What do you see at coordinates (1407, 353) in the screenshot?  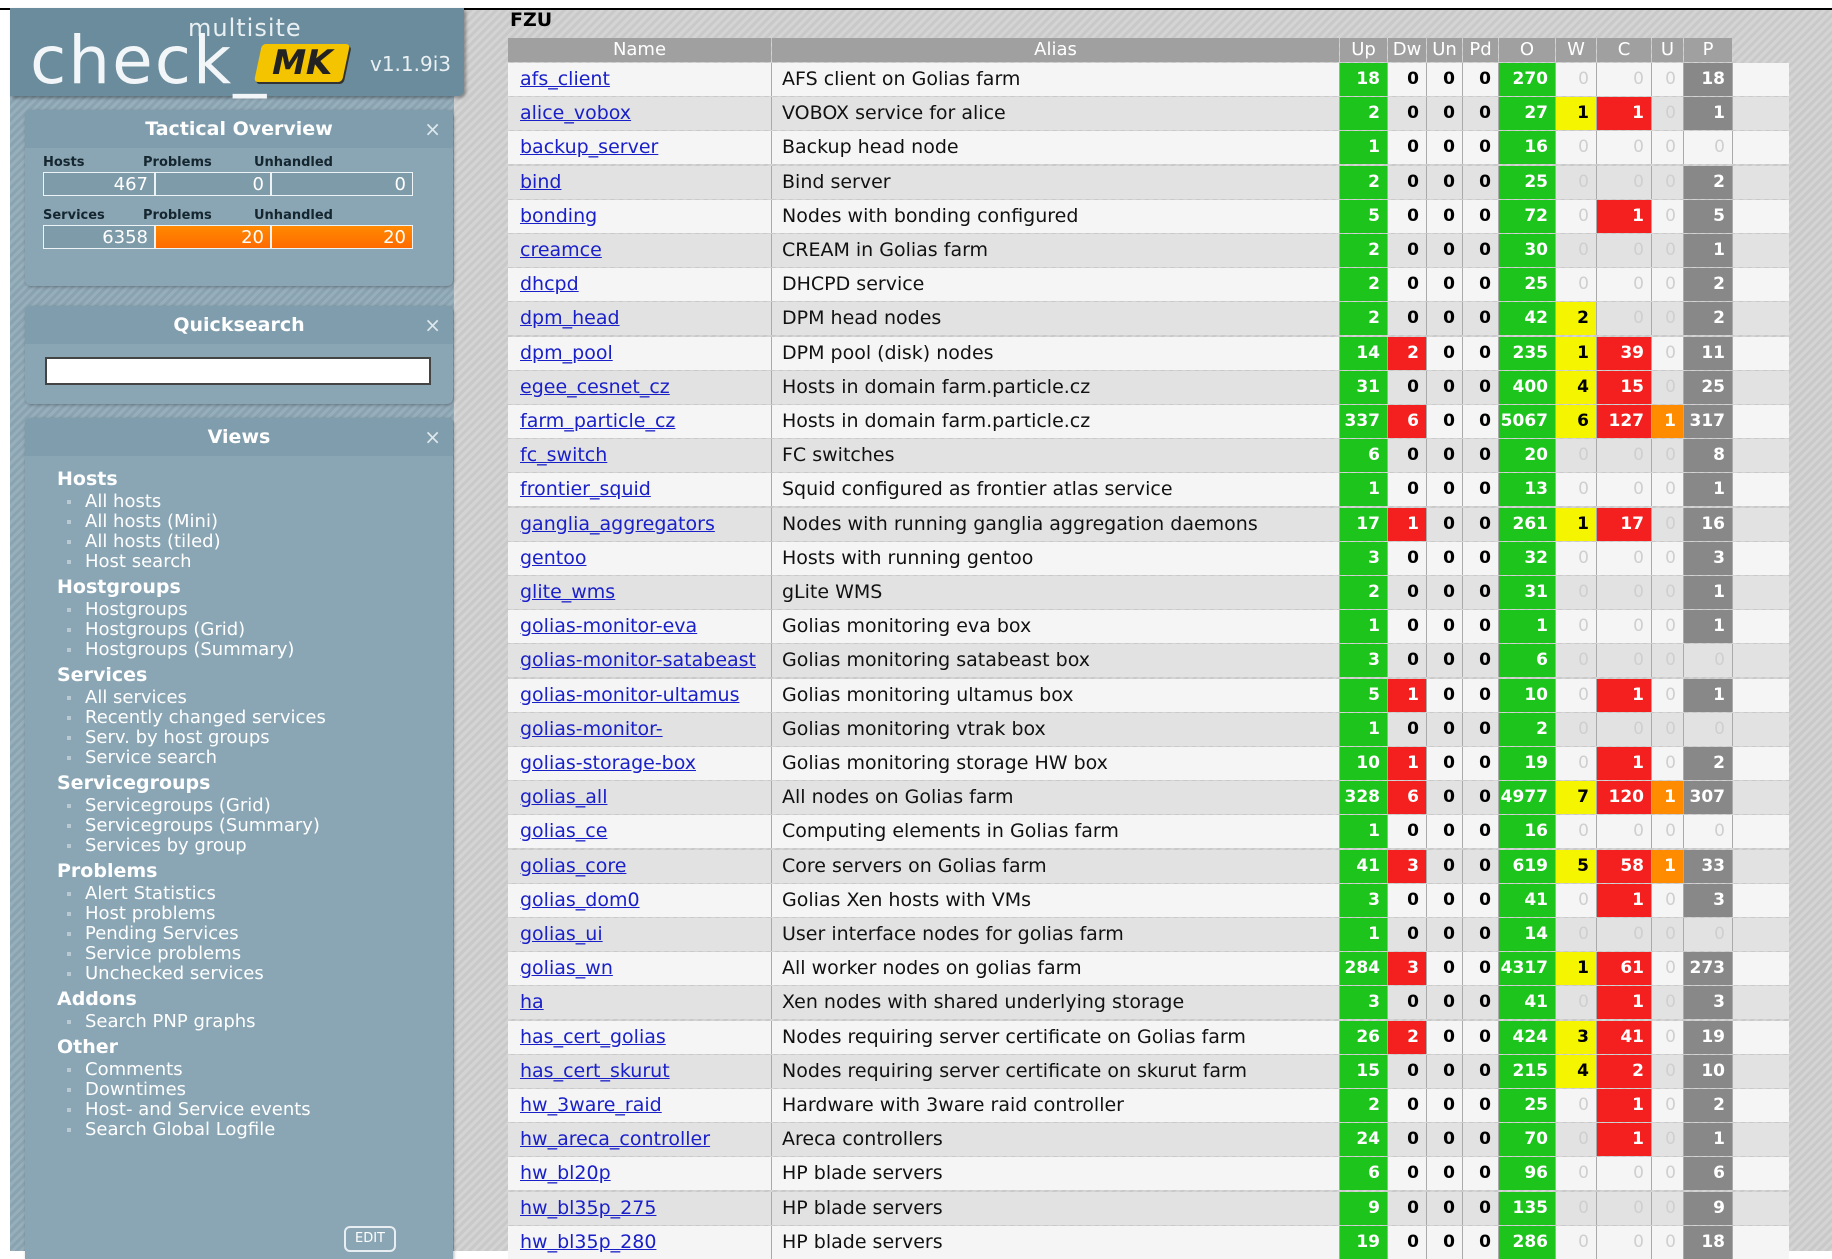 I see `down-count: 2` at bounding box center [1407, 353].